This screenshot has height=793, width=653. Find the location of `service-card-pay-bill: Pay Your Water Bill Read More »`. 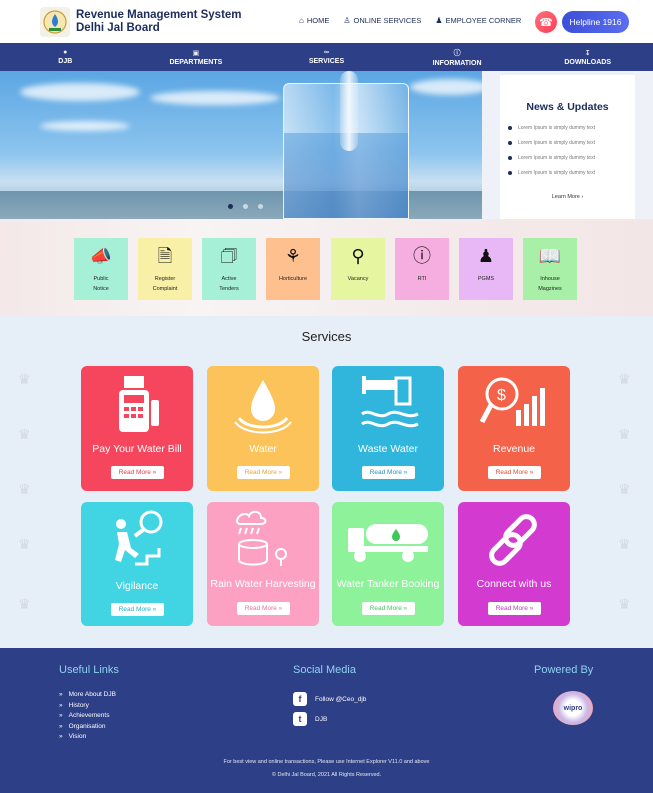

service-card-pay-bill: Pay Your Water Bill Read More » is located at coordinates (137, 428).